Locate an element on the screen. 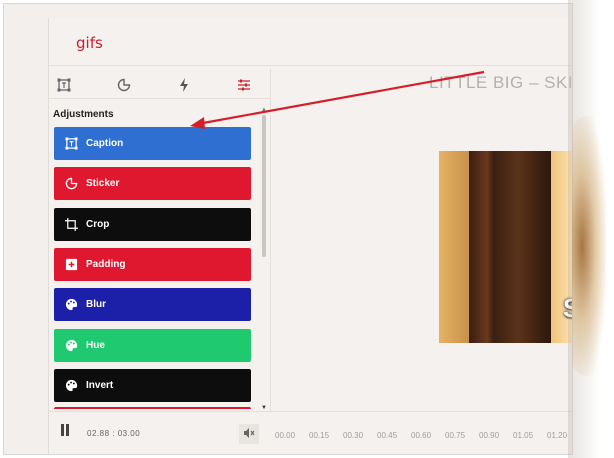 Image resolution: width=614 pixels, height=458 pixels. sticker-button-label: Sticker is located at coordinates (103, 183).